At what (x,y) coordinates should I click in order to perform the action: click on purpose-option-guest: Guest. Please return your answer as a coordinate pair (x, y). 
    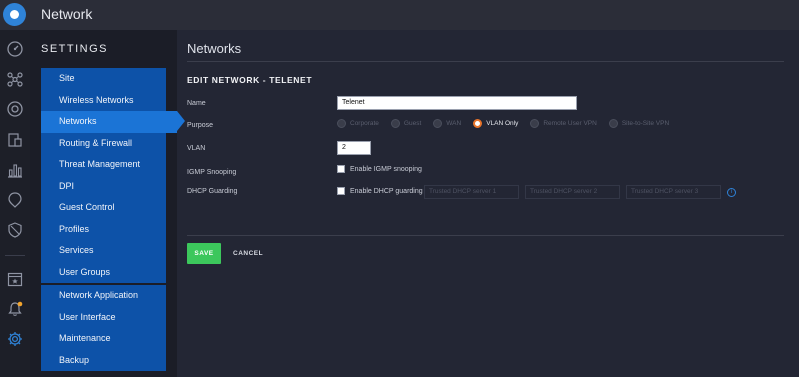
    Looking at the image, I should click on (406, 123).